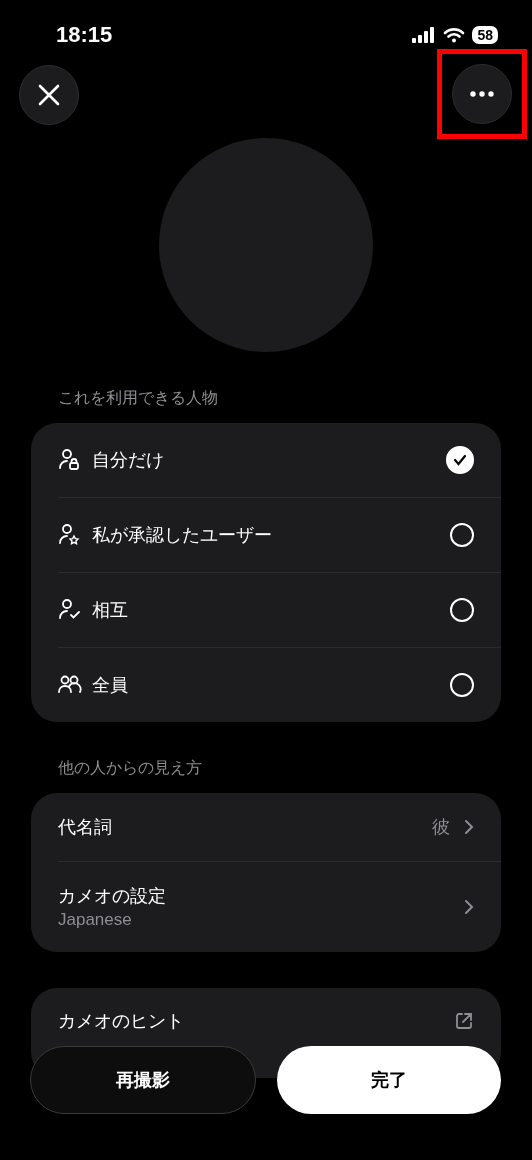 The image size is (532, 1160). I want to click on person-lock-icon, so click(70, 460).